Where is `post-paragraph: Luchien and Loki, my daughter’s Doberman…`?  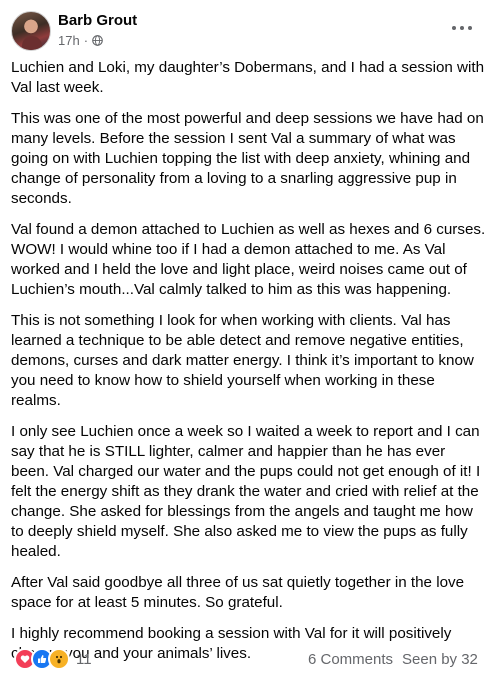
post-paragraph: Luchien and Loki, my daughter’s Doberman… is located at coordinates (248, 77).